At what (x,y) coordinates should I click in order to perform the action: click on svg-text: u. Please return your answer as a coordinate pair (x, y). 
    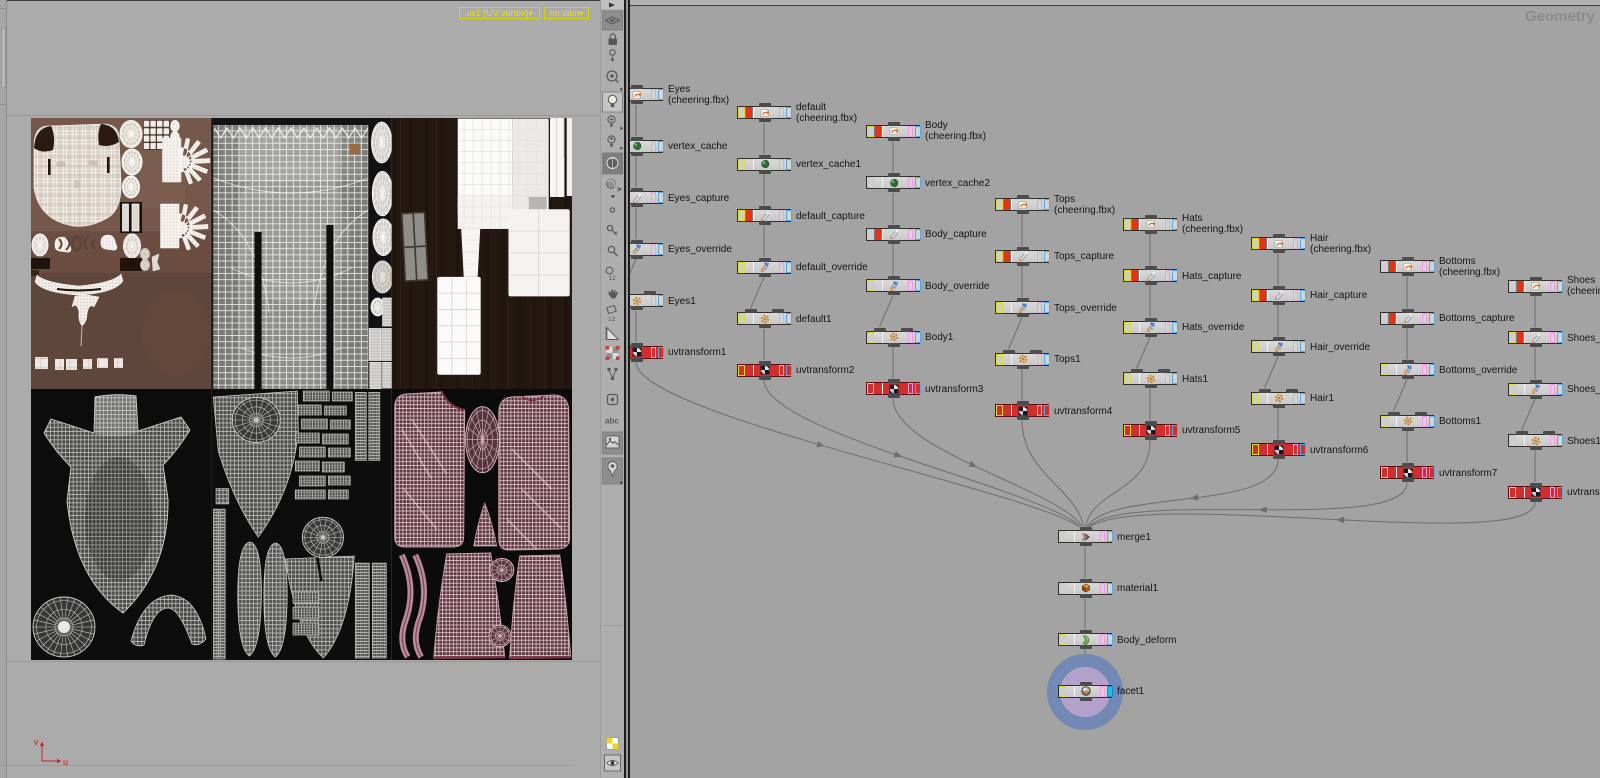
    Looking at the image, I should click on (65, 762).